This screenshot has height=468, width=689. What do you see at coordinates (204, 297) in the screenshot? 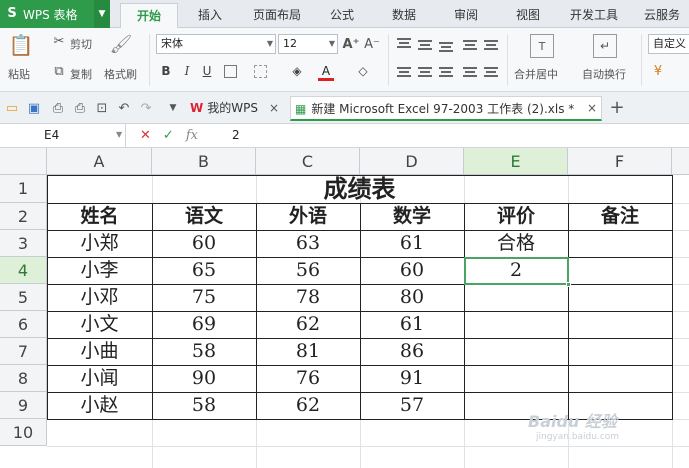
I see `table-cell: 75` at bounding box center [204, 297].